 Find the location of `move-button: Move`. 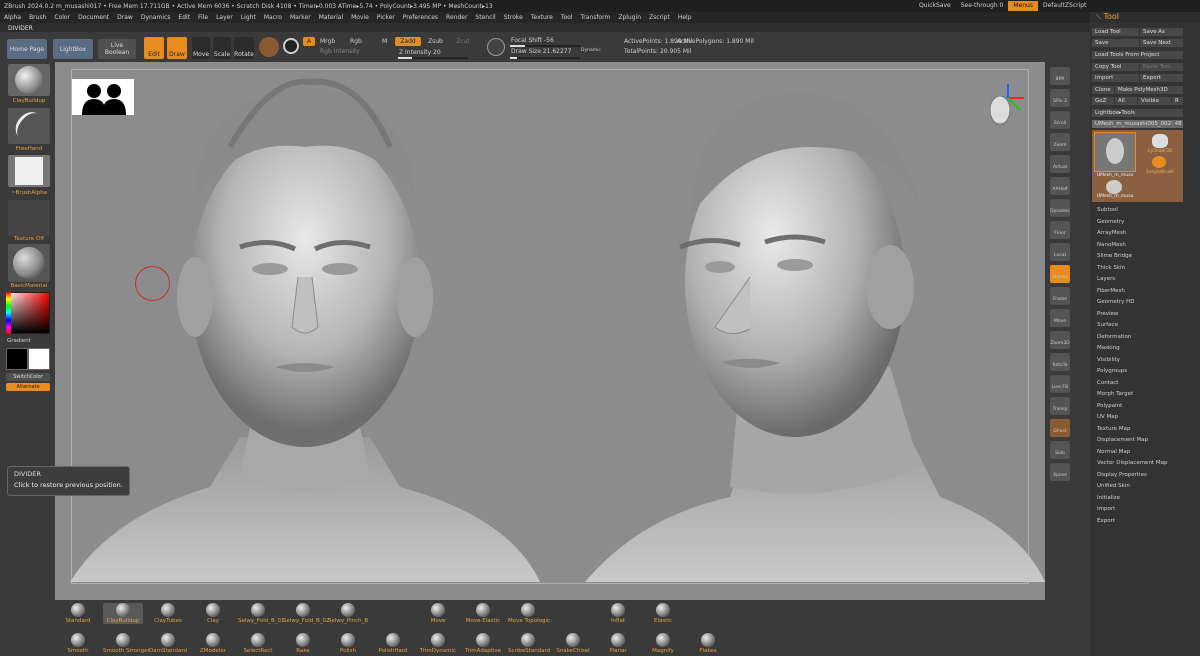

move-button: Move is located at coordinates (201, 48).